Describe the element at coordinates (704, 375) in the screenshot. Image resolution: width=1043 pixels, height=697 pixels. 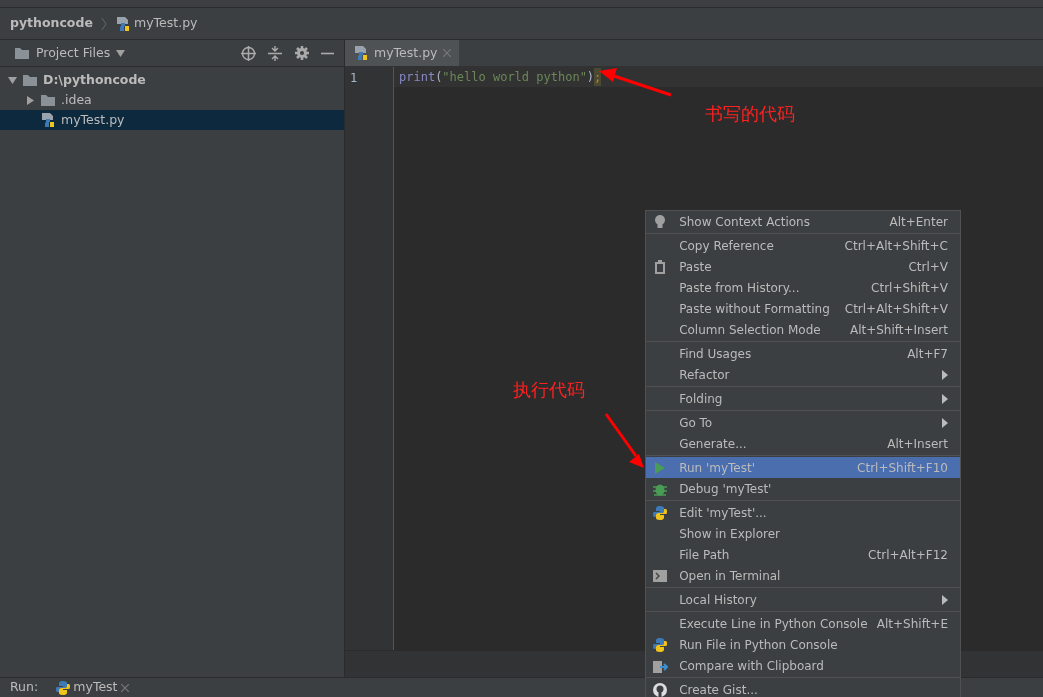
I see `menu-item-label: Refactor` at that location.